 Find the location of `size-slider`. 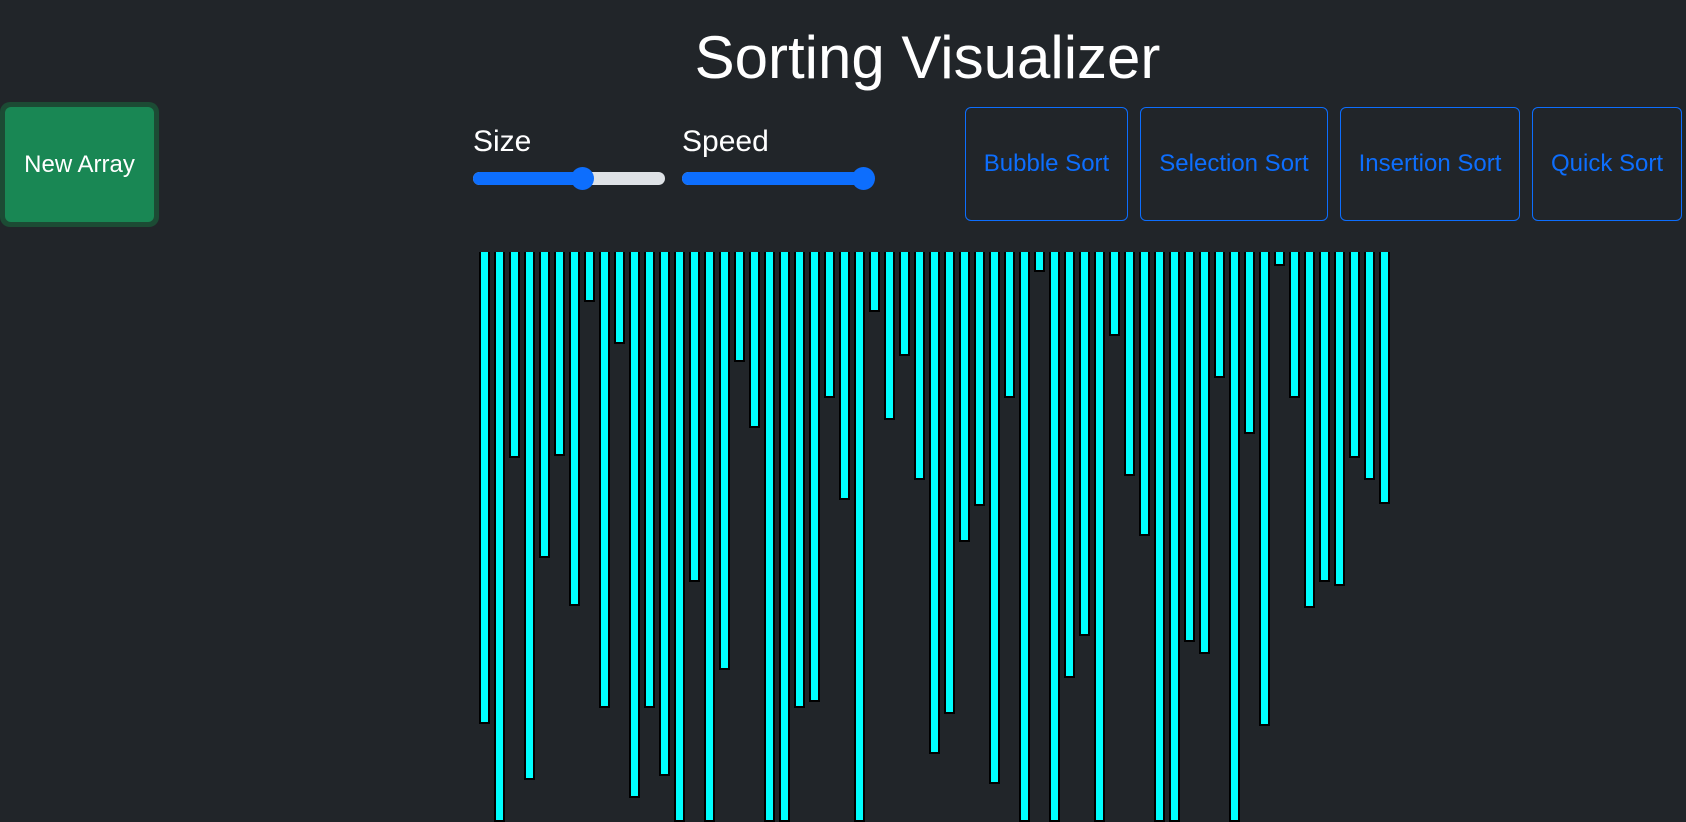

size-slider is located at coordinates (569, 178).